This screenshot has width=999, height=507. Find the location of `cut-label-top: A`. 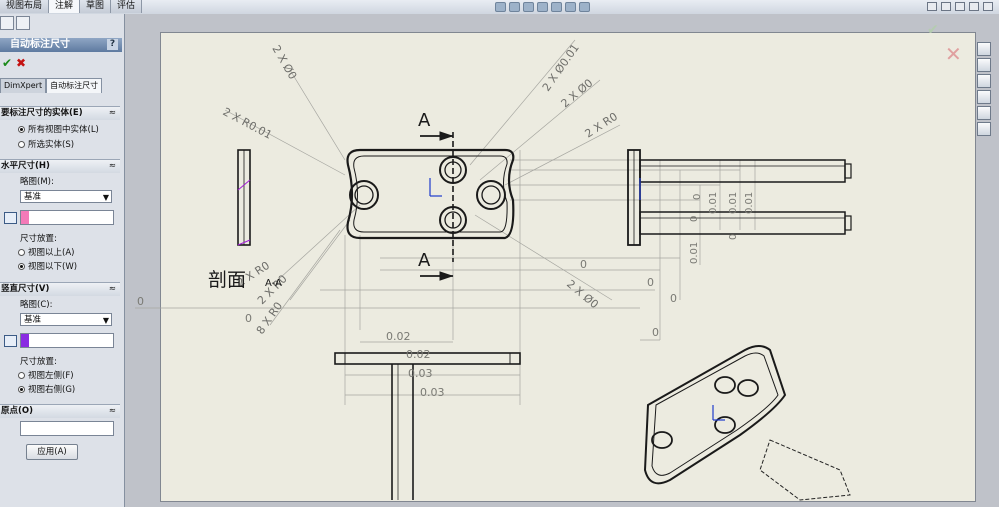

cut-label-top: A is located at coordinates (424, 120).